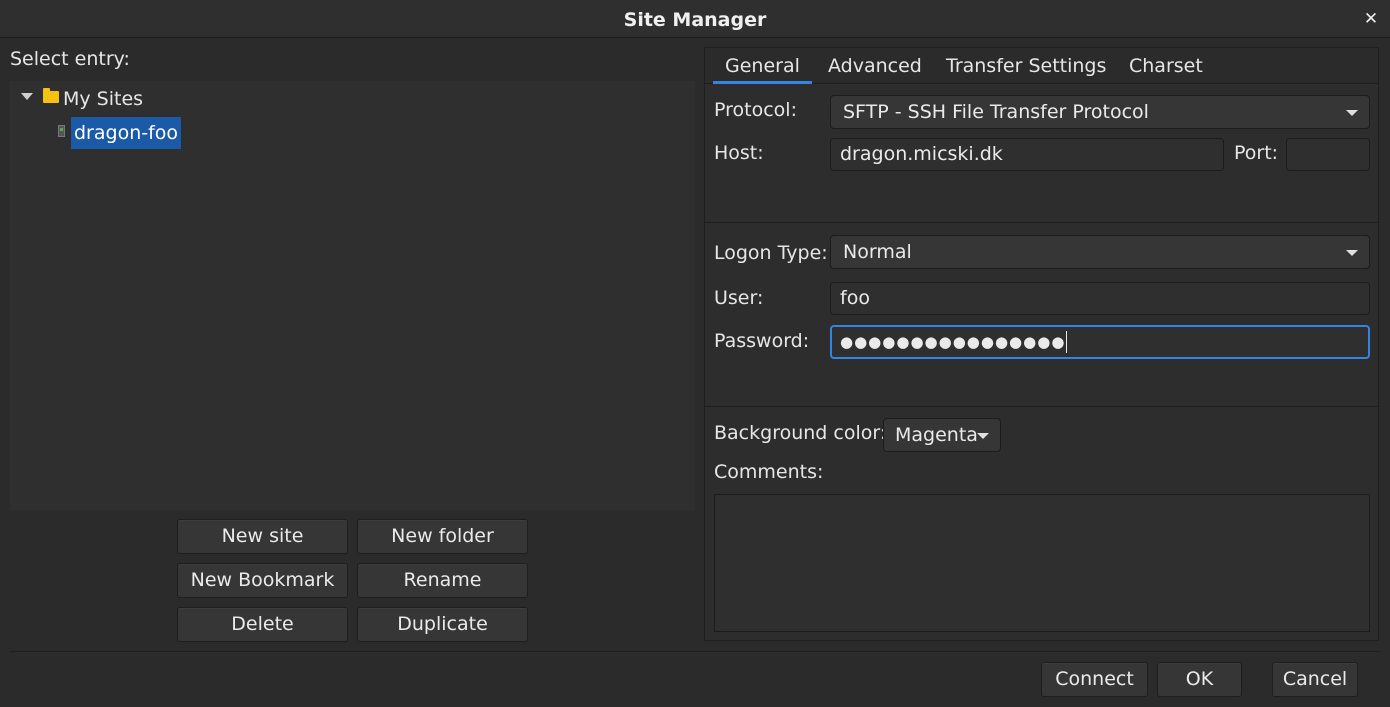 The image size is (1390, 707). I want to click on password-label: Password:, so click(762, 341).